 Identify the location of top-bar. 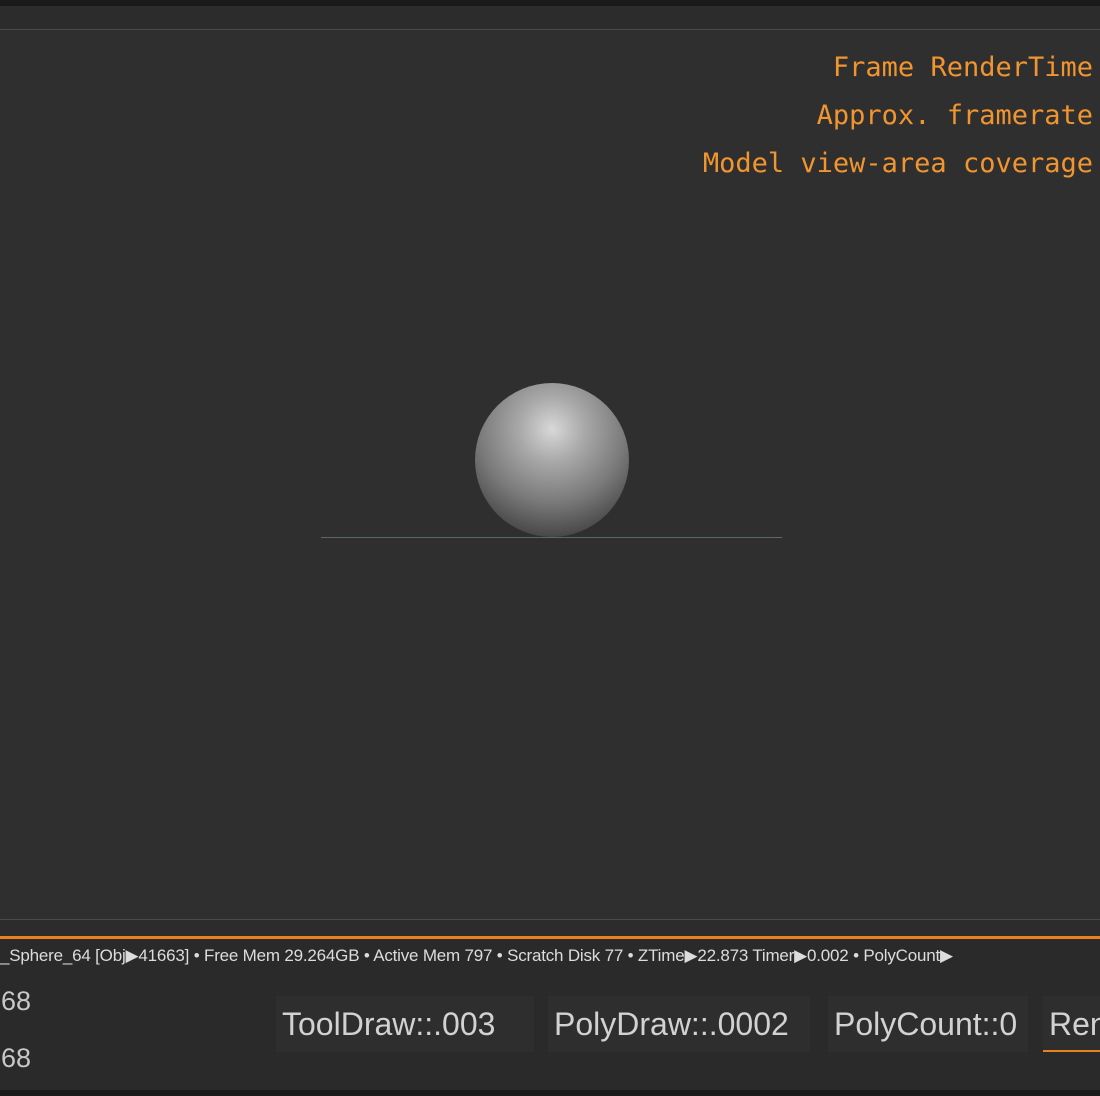
(550, 3).